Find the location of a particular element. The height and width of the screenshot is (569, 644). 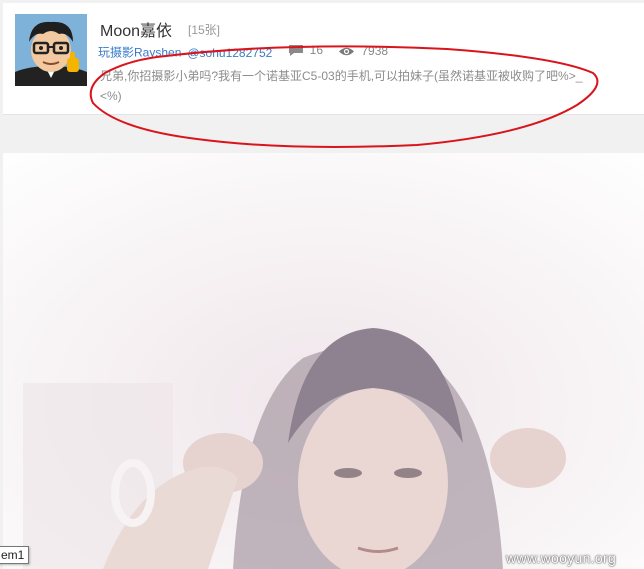

avatar-image is located at coordinates (51, 50).